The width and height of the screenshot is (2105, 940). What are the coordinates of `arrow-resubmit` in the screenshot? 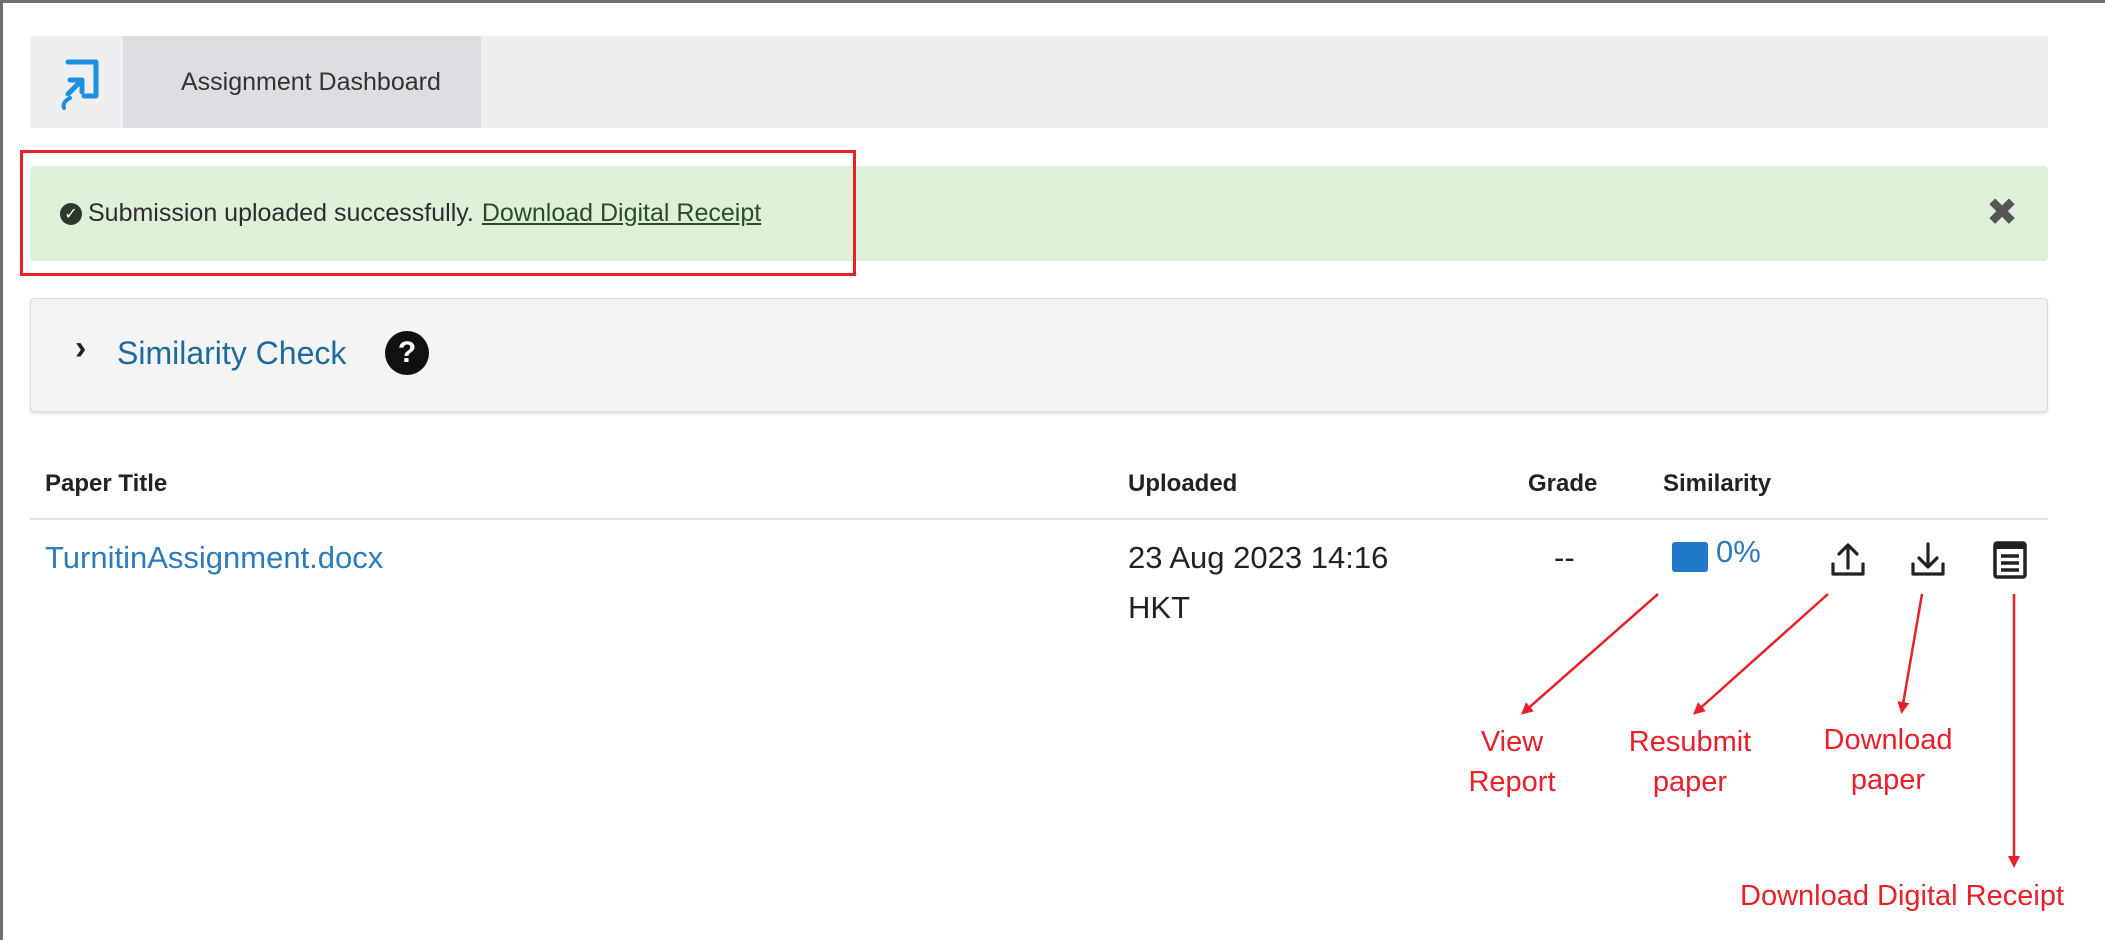 It's located at (1761, 654).